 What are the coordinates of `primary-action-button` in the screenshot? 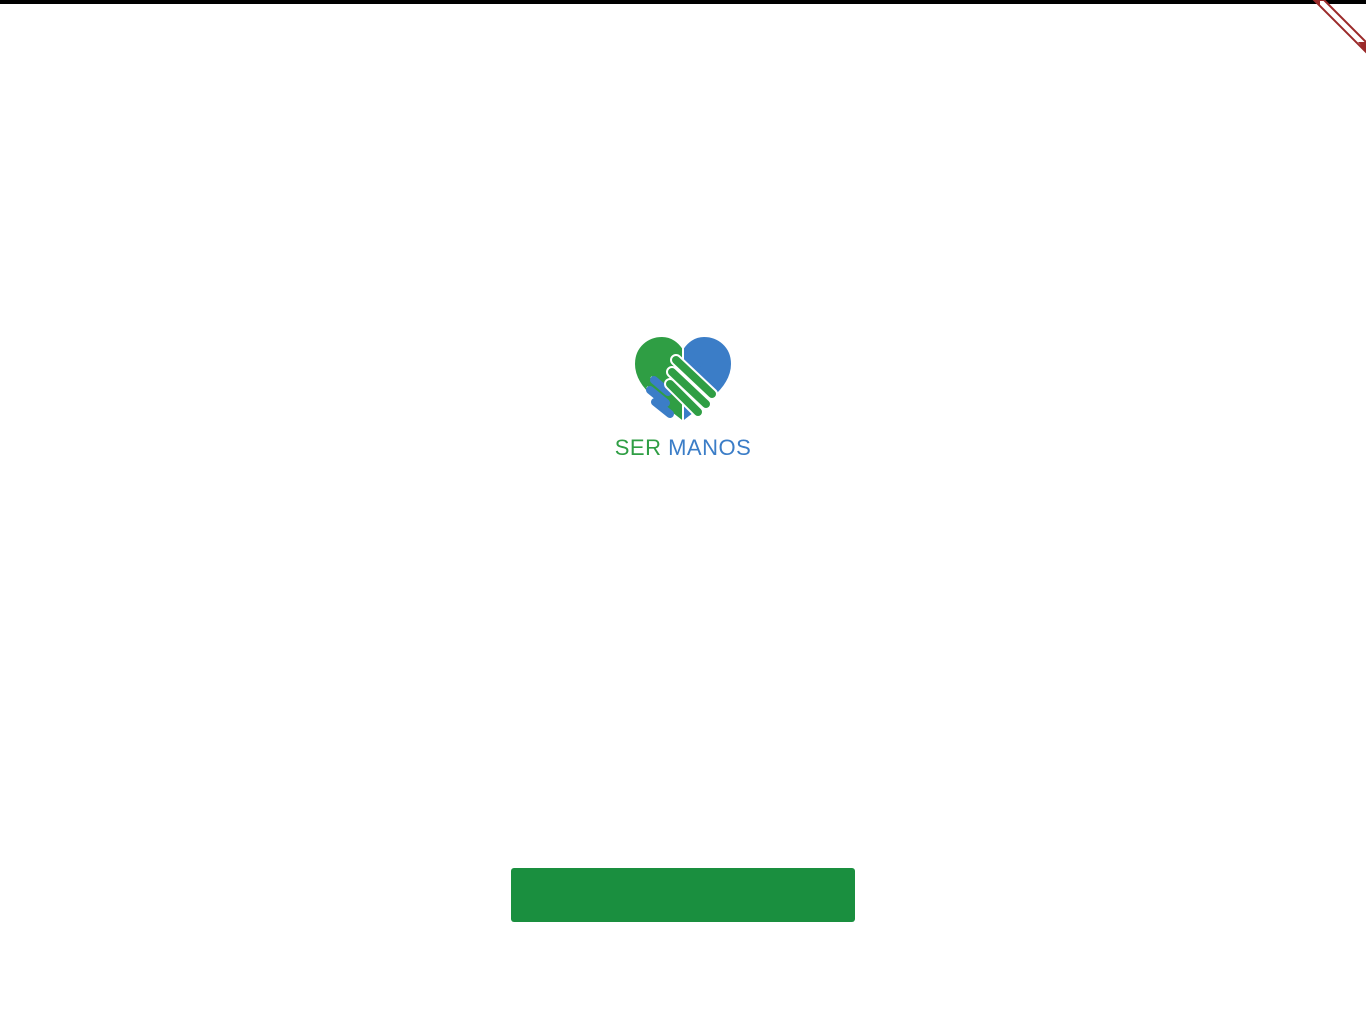 It's located at (683, 895).